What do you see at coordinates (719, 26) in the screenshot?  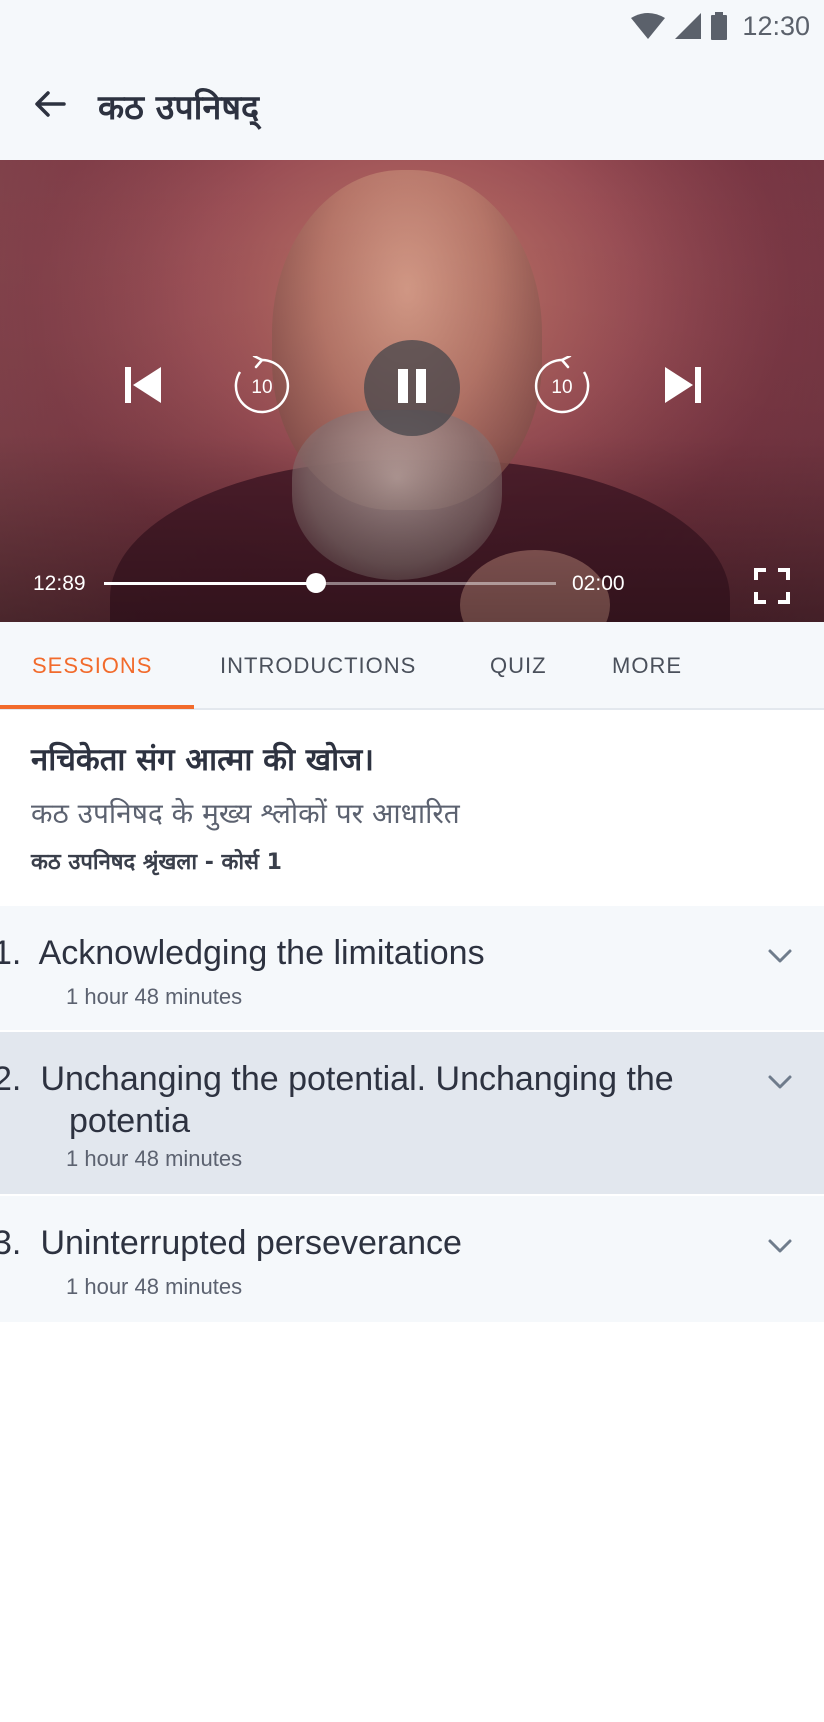 I see `battery-icon` at bounding box center [719, 26].